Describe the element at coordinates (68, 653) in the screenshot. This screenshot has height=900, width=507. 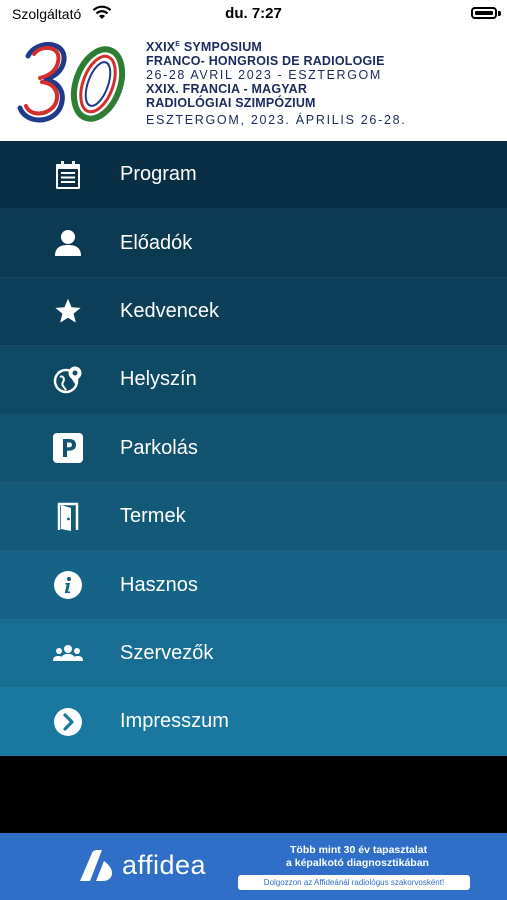
I see `group-icon` at that location.